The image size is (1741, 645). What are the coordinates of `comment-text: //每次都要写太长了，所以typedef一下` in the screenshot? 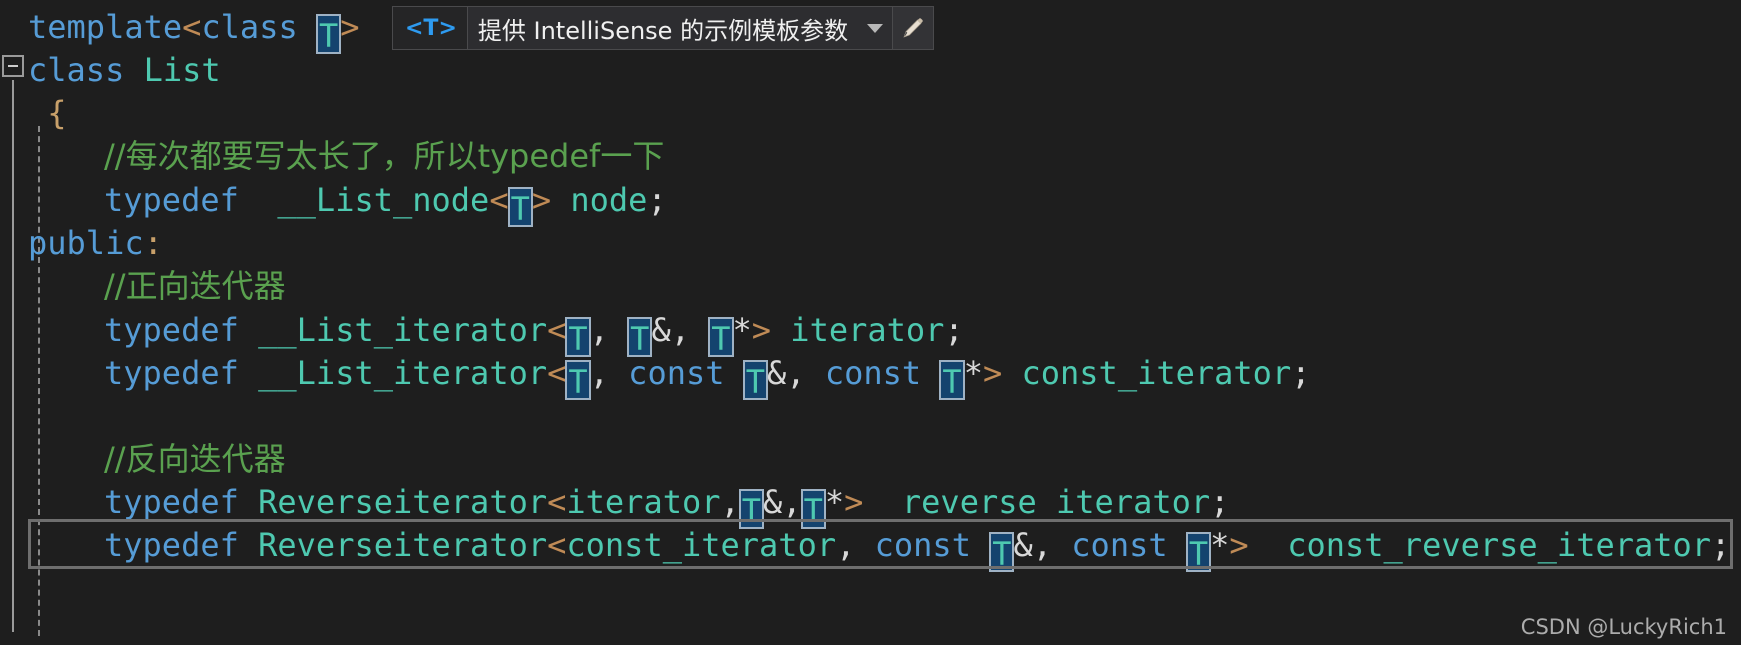 It's located at (384, 156).